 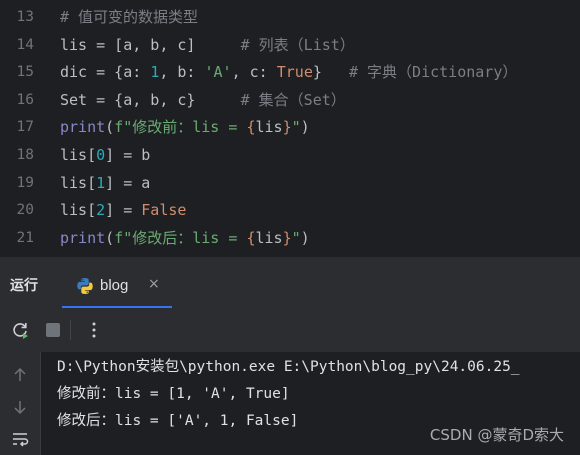 I want to click on code-text: lis[2] = False, so click(x=123, y=210).